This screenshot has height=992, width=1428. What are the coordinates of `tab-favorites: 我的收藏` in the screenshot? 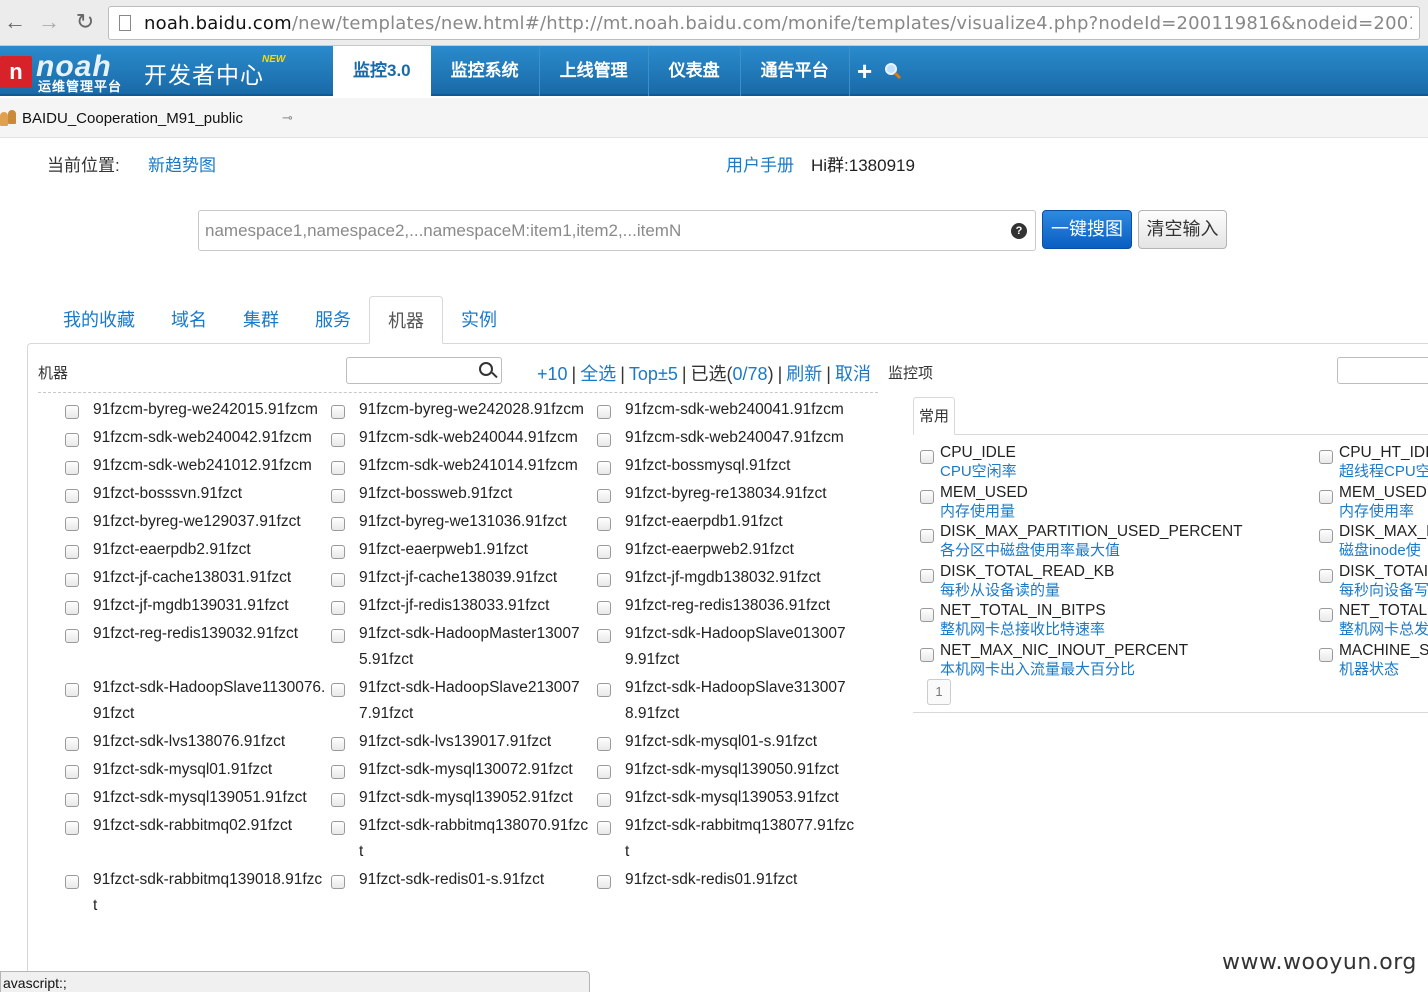 It's located at (99, 320).